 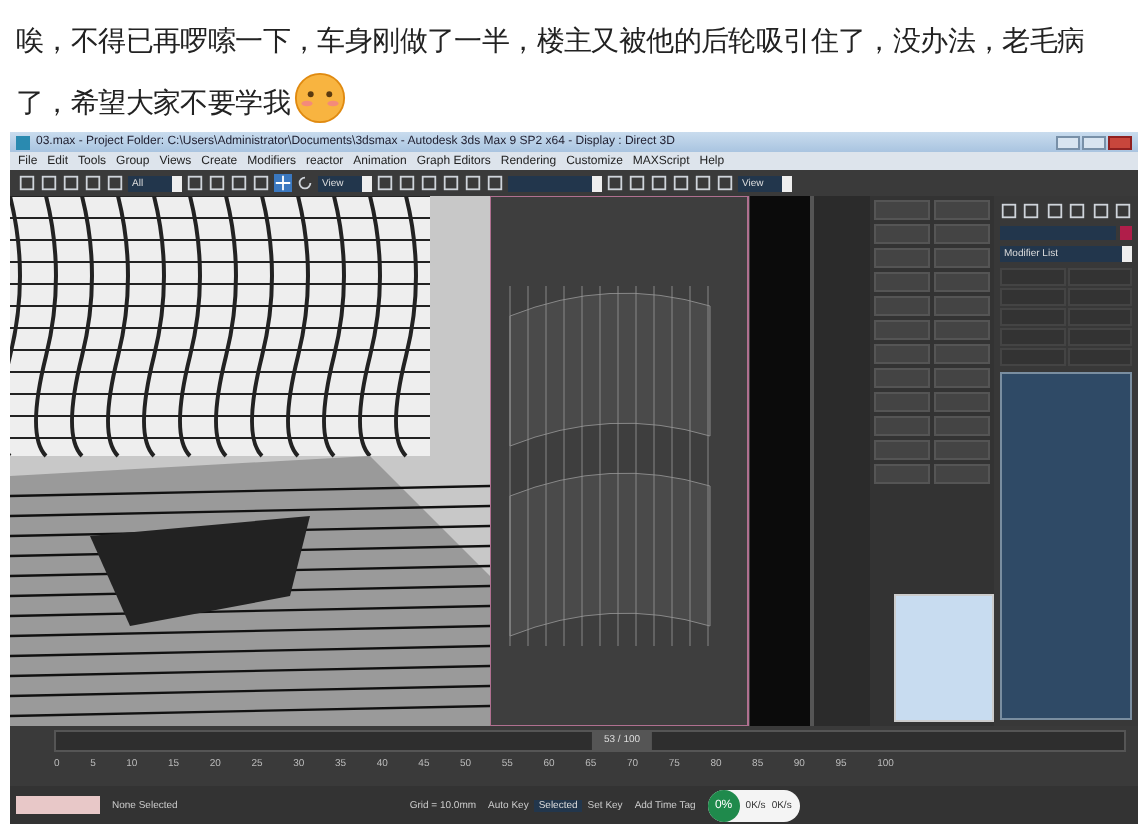 I want to click on close-button, so click(x=1120, y=142).